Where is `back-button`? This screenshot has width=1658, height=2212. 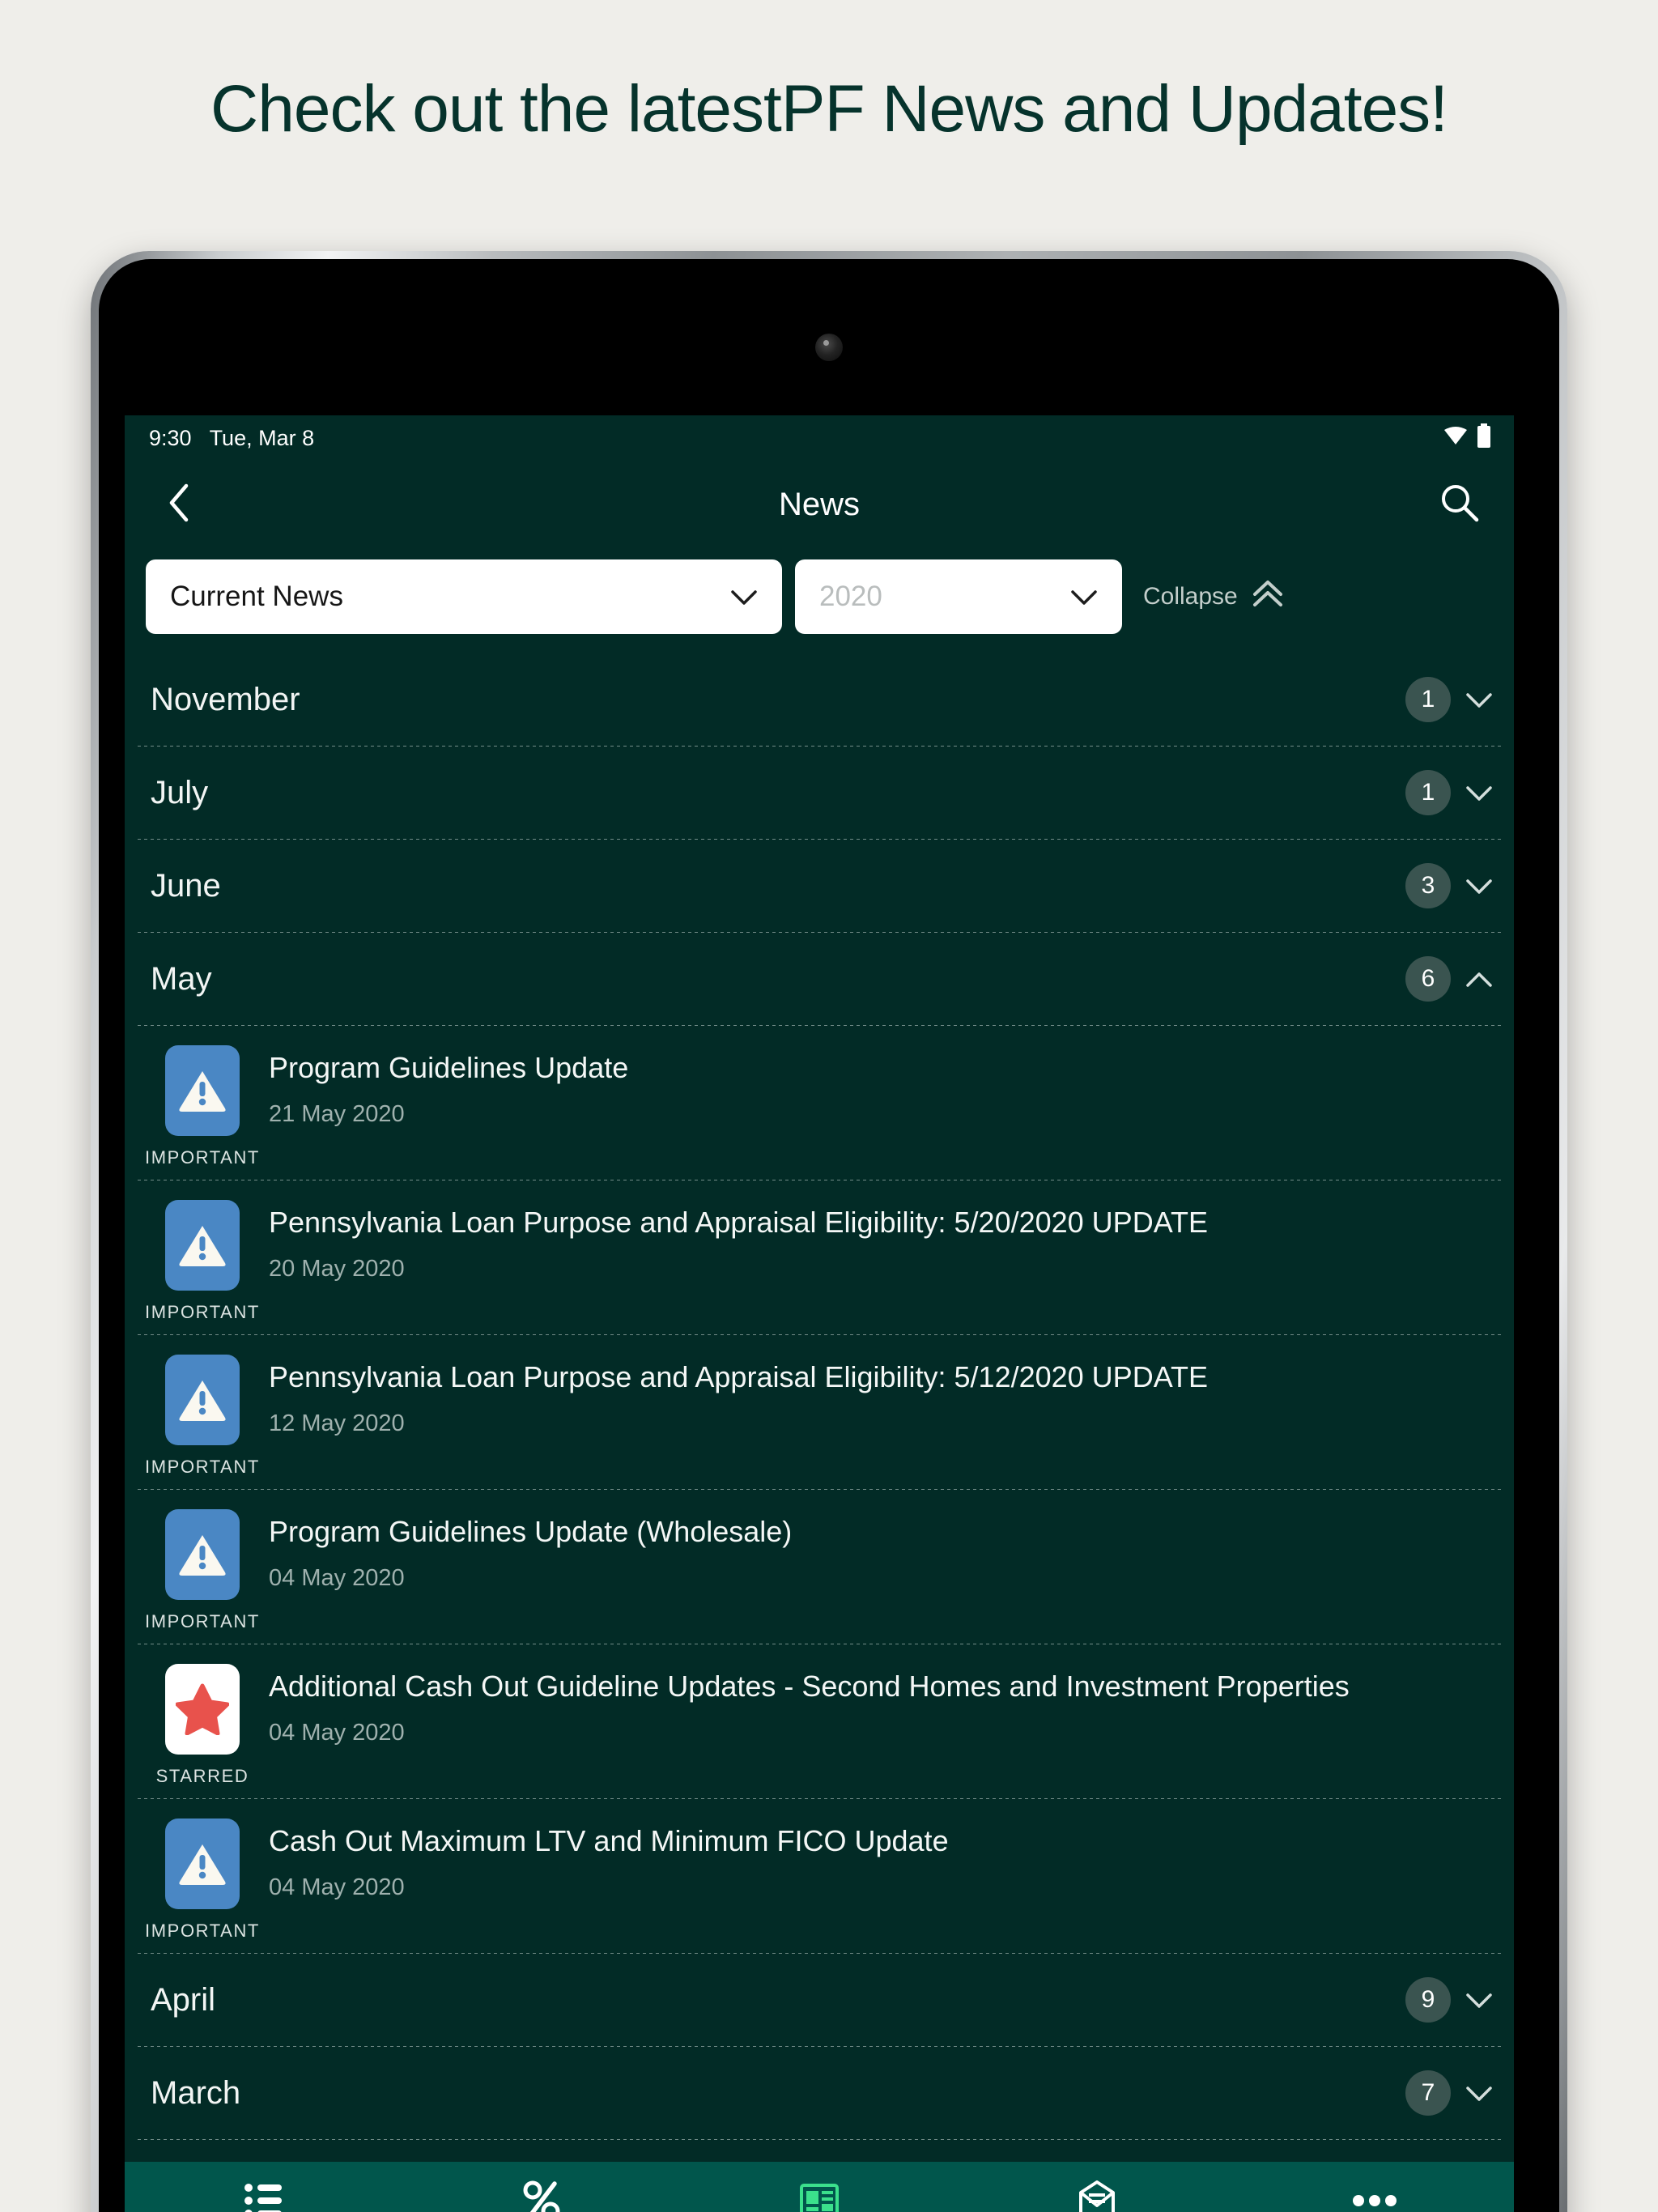
back-button is located at coordinates (179, 505).